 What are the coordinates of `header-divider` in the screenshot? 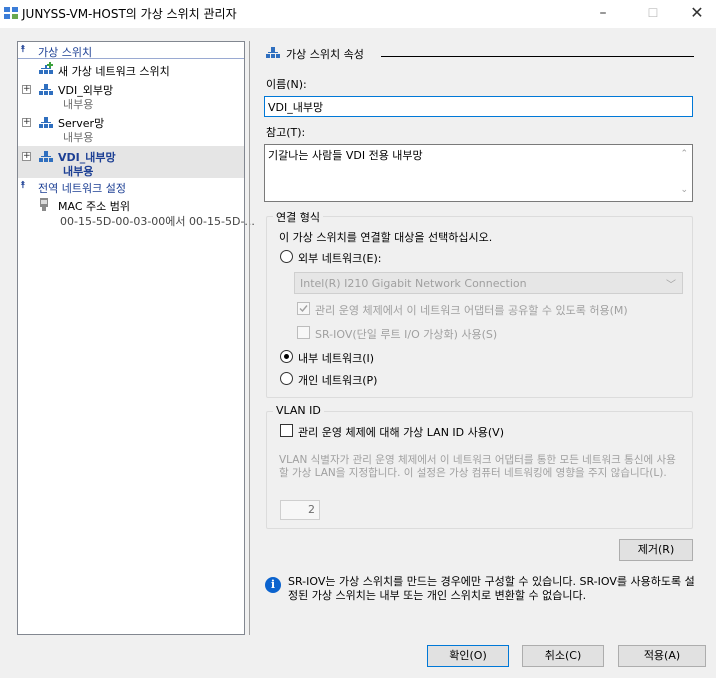 It's located at (537, 56).